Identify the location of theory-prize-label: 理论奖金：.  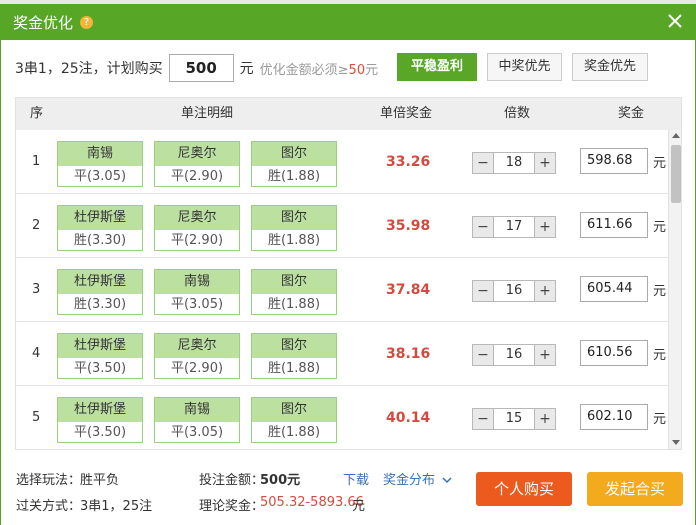
(232, 506).